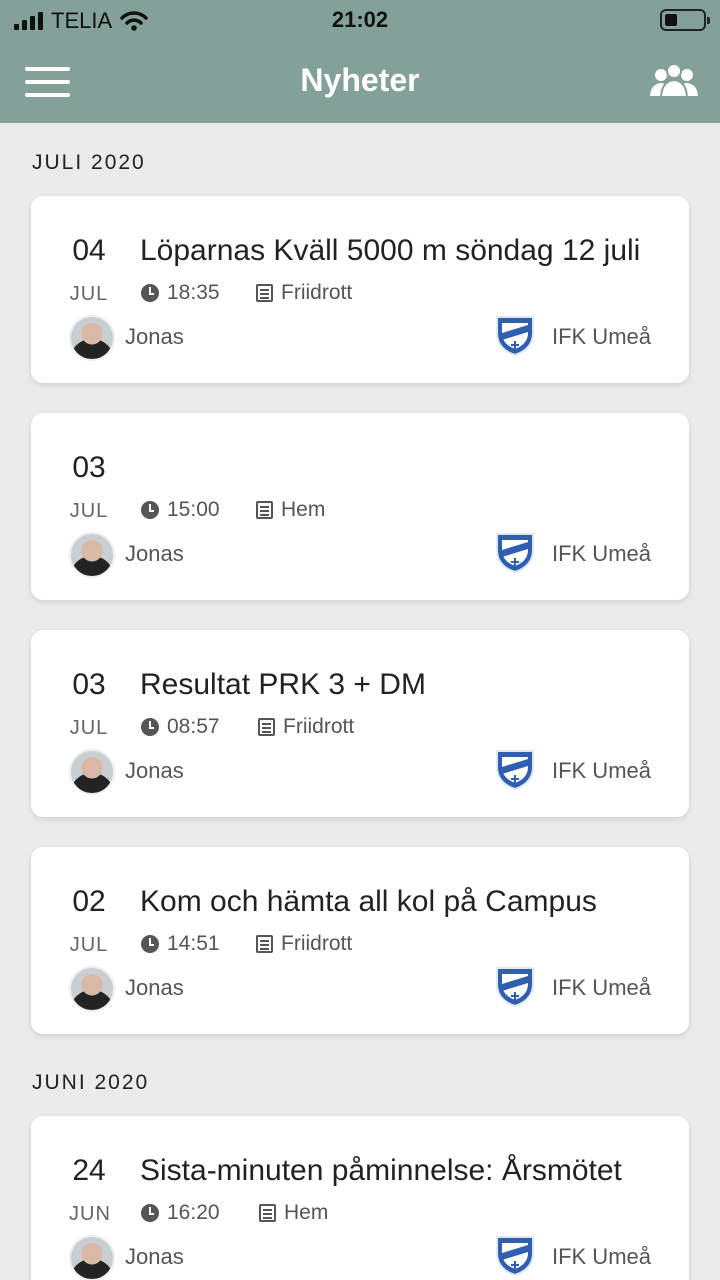 This screenshot has height=1280, width=720. I want to click on news-time-value: 08:57, so click(193, 726).